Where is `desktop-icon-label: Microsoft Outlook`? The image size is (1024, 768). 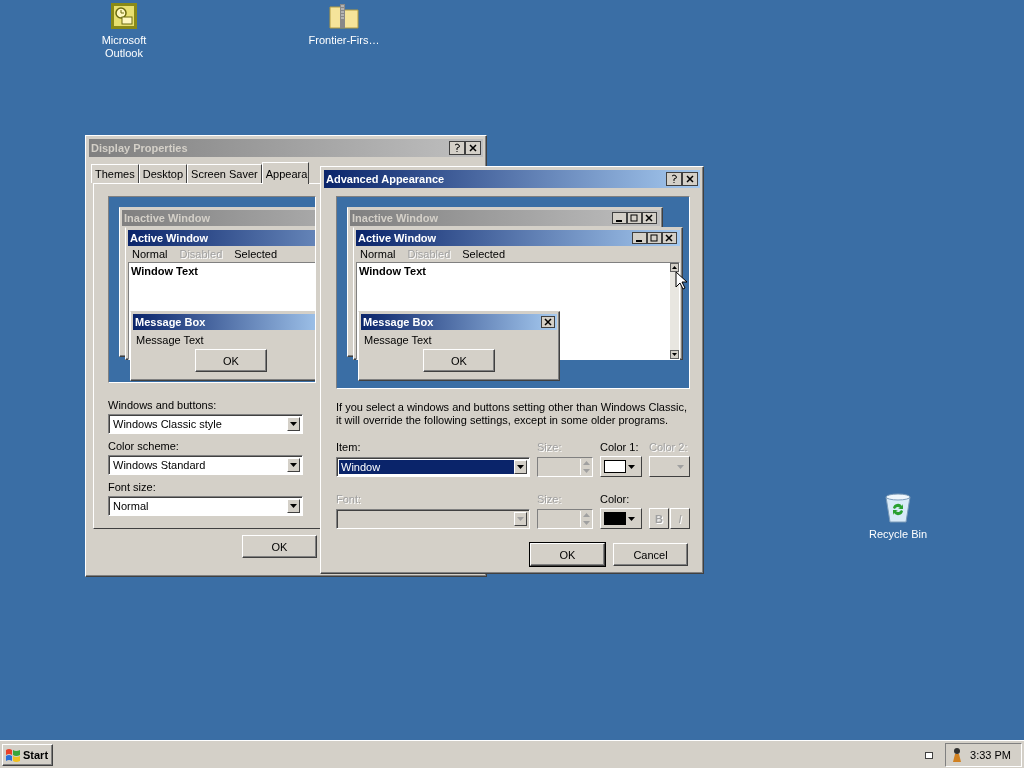 desktop-icon-label: Microsoft Outlook is located at coordinates (124, 47).